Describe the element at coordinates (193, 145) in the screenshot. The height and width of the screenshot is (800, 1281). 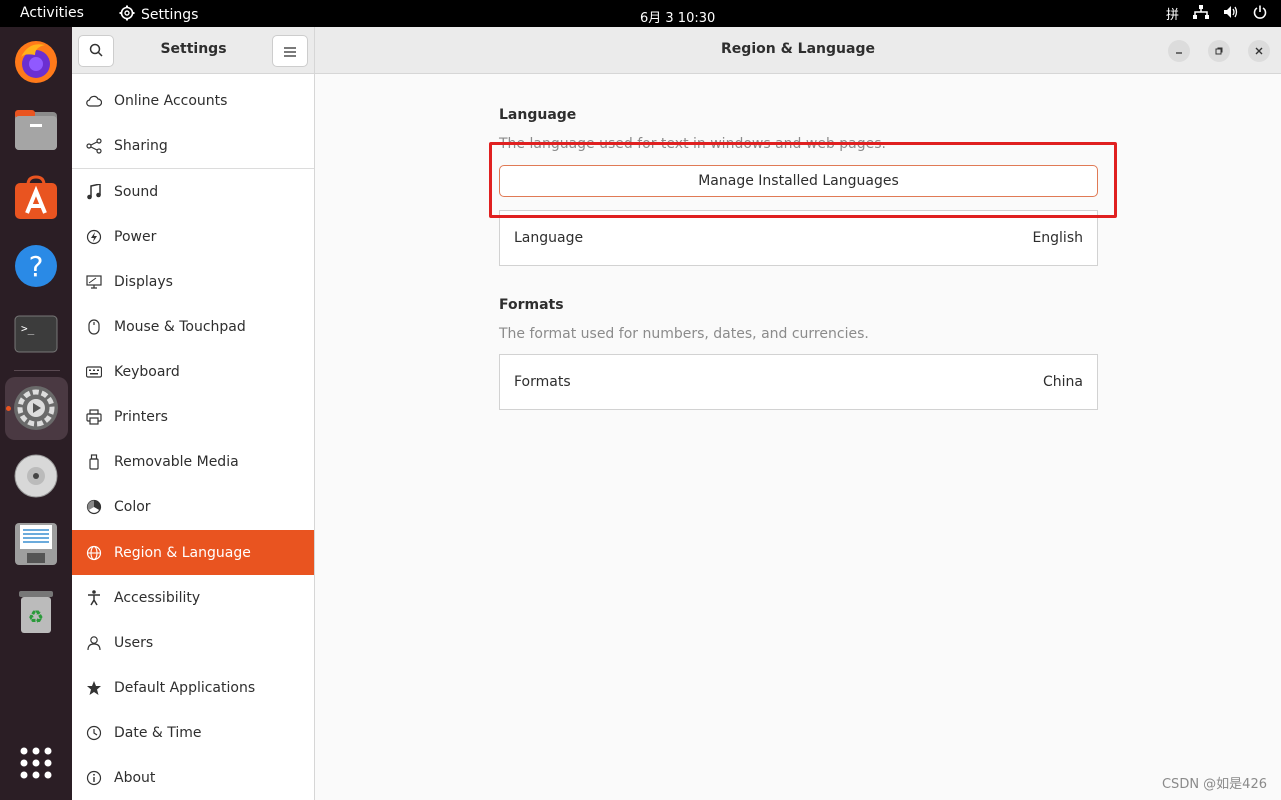
I see `sidebar-item-sharing: Sharing` at that location.